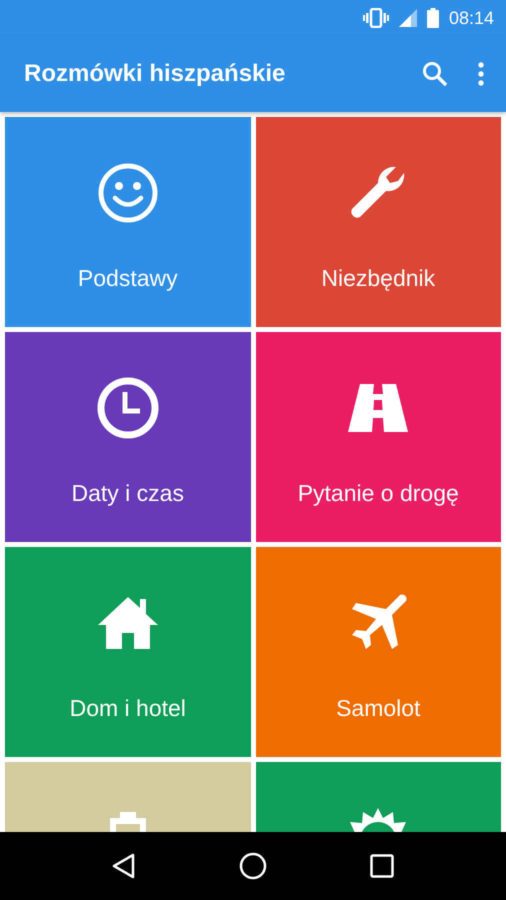  Describe the element at coordinates (435, 74) in the screenshot. I see `search-icon` at that location.